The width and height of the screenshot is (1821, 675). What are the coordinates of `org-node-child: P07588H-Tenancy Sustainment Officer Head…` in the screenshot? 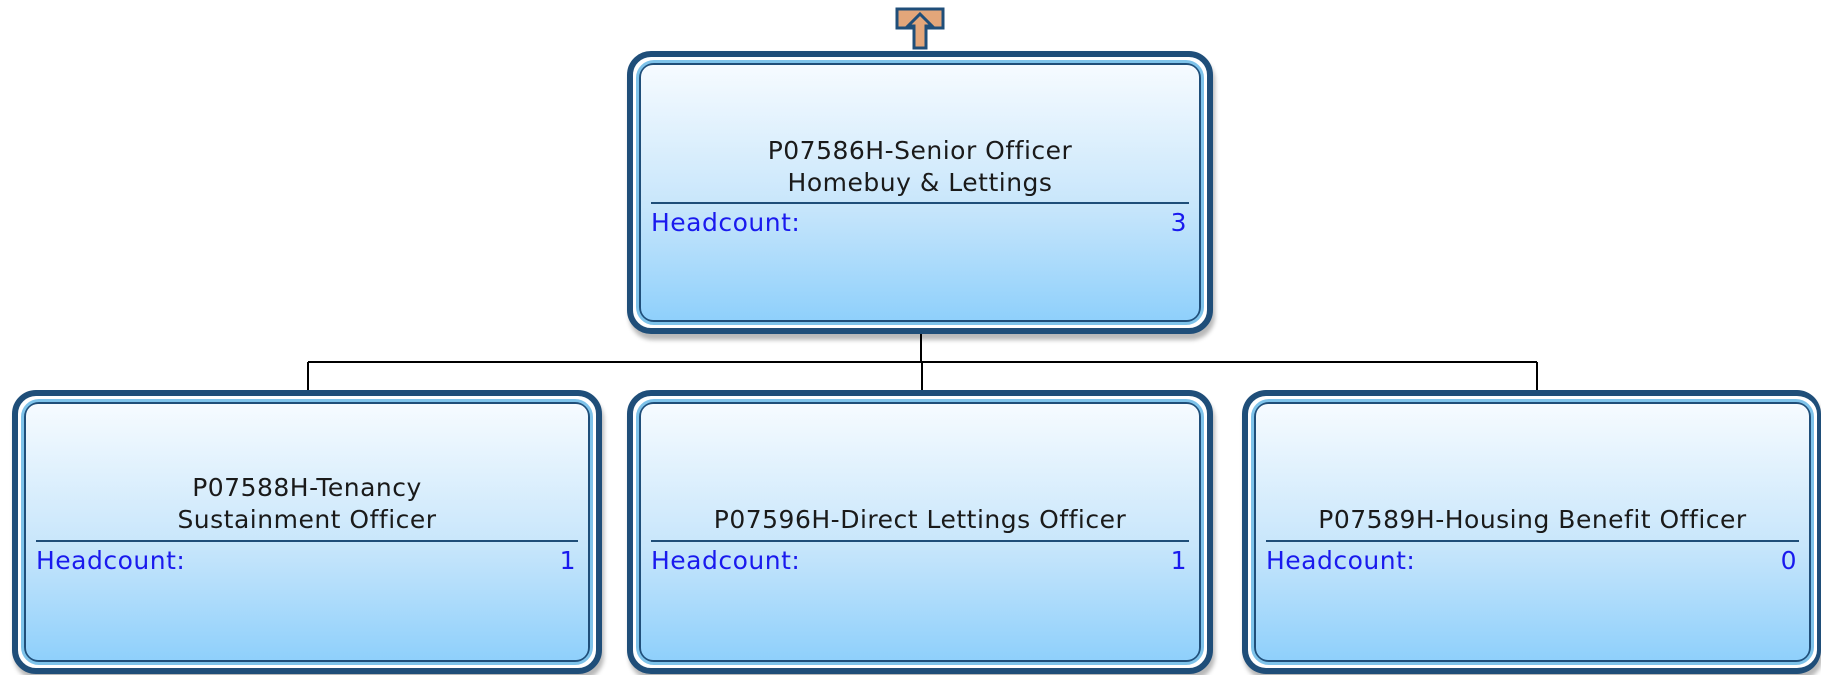 It's located at (307, 532).